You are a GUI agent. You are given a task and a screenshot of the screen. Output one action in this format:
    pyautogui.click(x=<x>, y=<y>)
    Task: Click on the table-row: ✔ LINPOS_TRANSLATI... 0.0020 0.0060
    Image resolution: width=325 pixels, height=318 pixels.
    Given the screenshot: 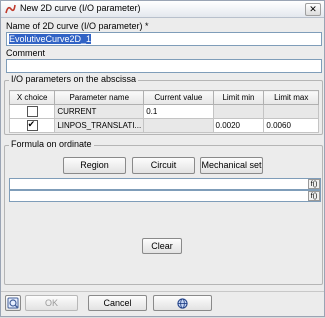 What is the action you would take?
    pyautogui.click(x=163, y=125)
    